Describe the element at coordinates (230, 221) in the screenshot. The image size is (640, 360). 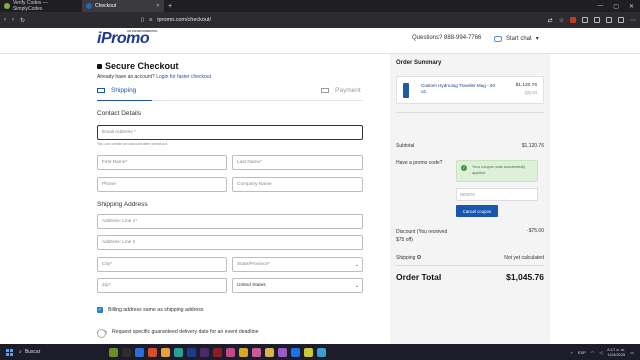
I see `address-line1-field: Address: Line 1*` at that location.